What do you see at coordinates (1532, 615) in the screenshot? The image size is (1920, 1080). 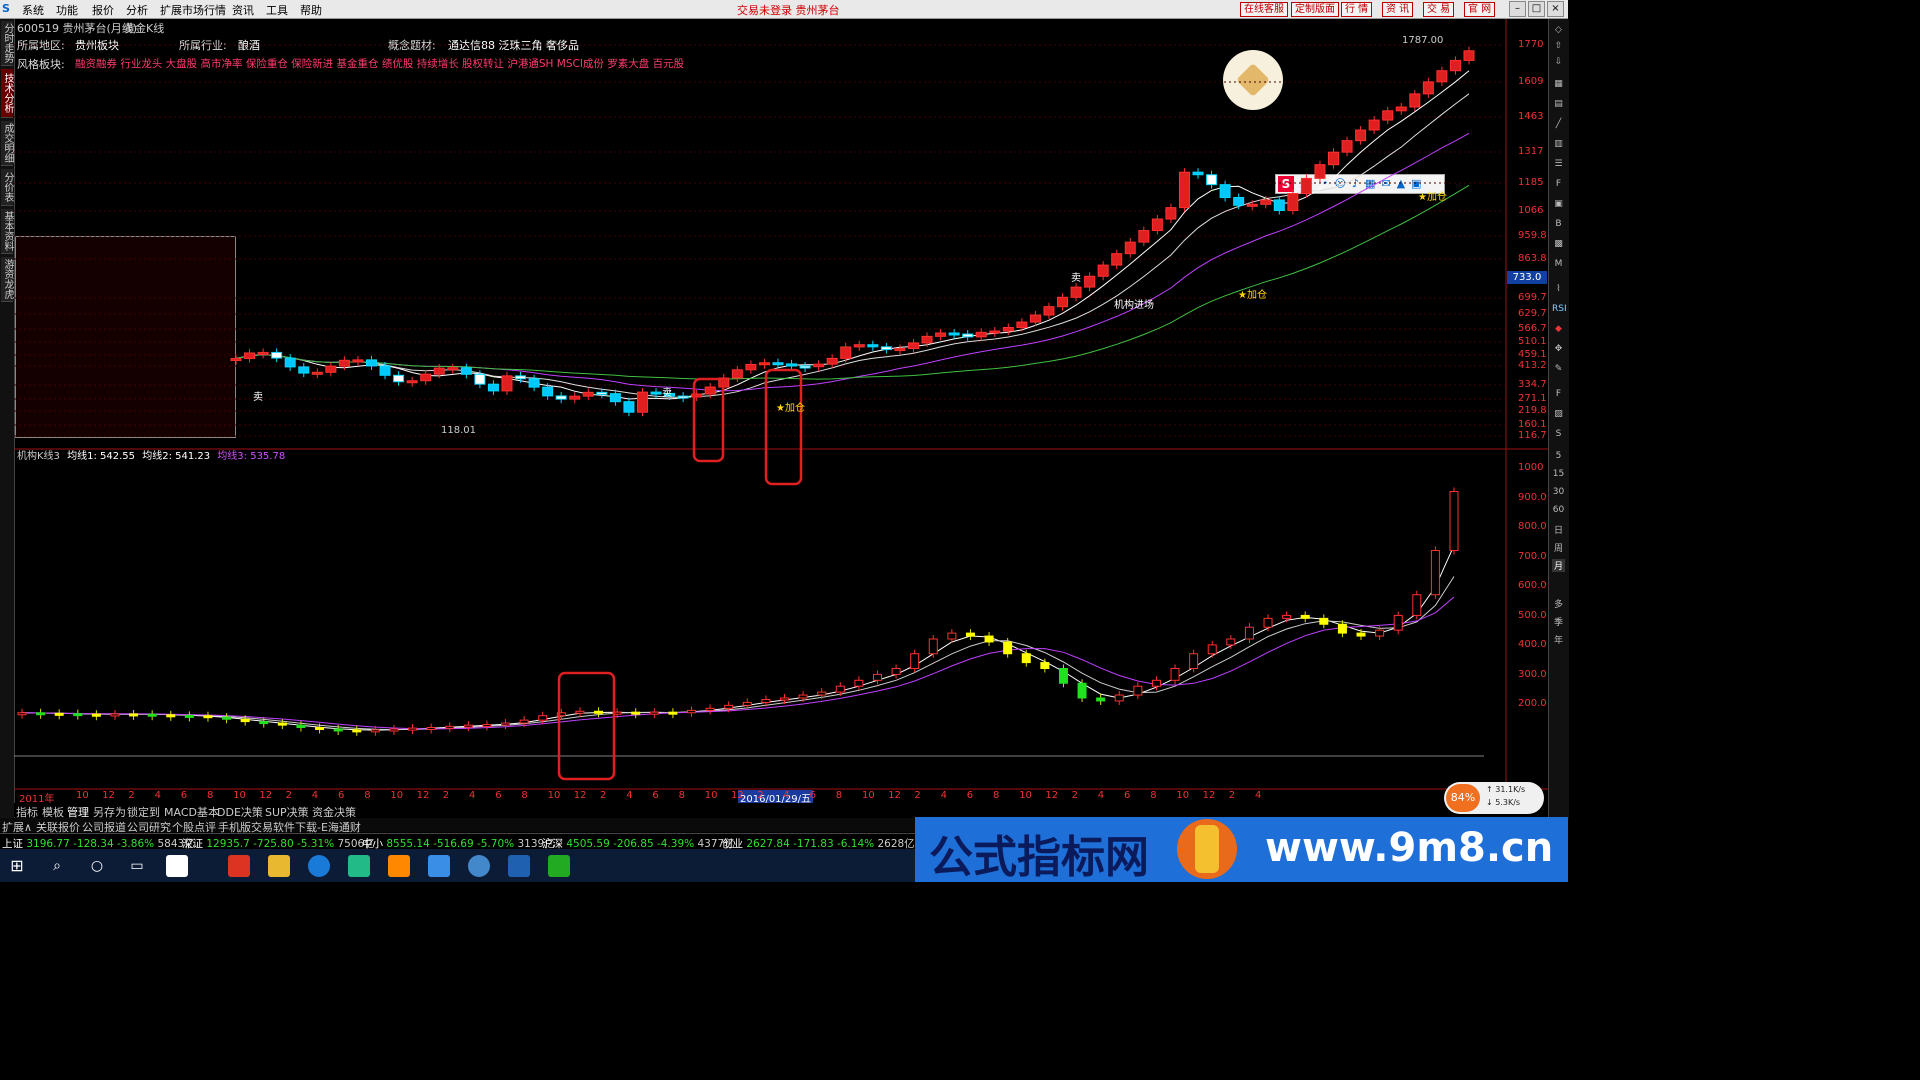 I see `sub-y-label: 500.0` at bounding box center [1532, 615].